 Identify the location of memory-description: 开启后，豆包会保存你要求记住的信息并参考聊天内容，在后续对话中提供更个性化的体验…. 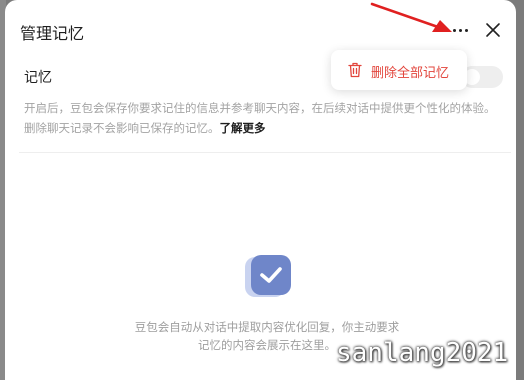
(265, 118).